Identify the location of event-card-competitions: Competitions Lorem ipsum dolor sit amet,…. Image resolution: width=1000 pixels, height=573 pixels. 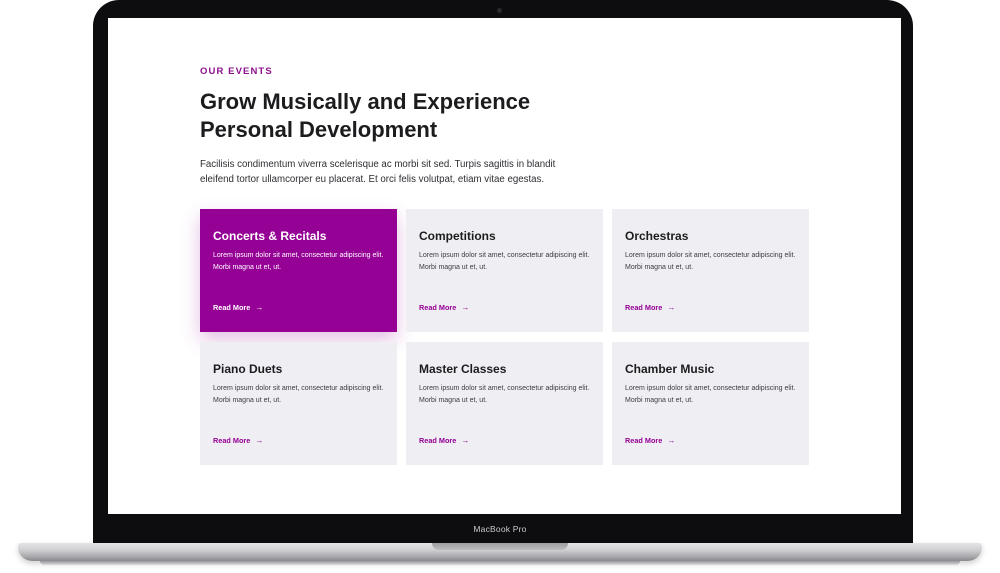
(504, 270).